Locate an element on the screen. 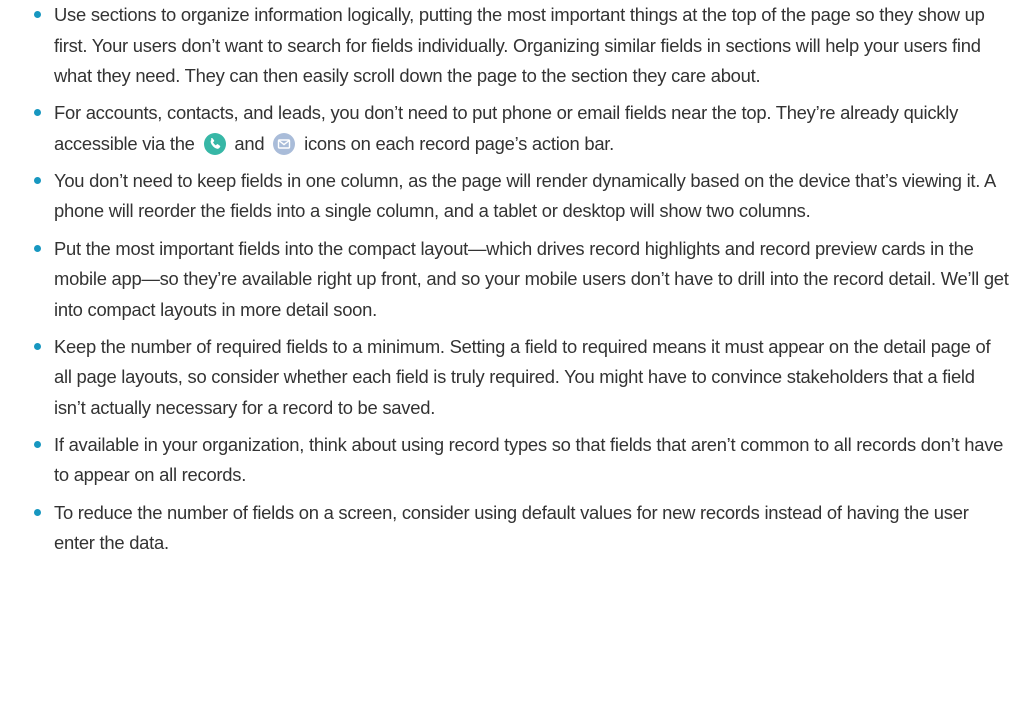 This screenshot has height=709, width=1025. list-item-text: and is located at coordinates (249, 143).